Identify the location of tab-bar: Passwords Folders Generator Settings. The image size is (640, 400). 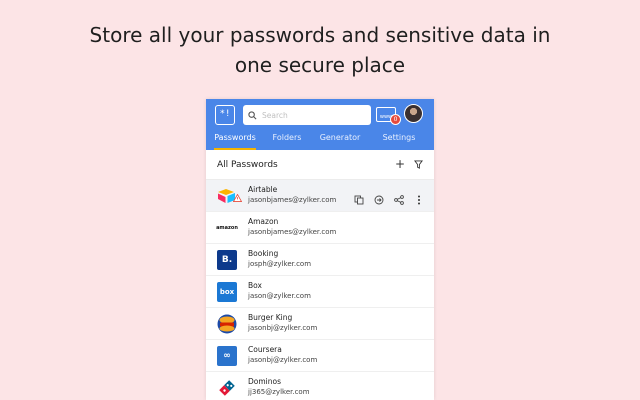
(320, 140).